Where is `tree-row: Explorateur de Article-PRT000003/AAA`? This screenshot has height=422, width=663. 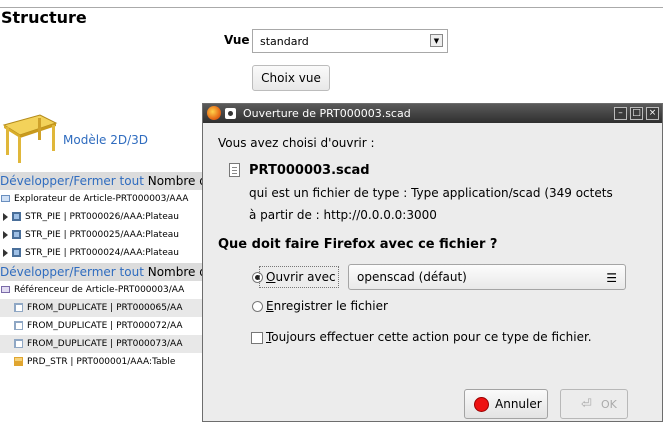 tree-row: Explorateur de Article-PRT000003/AAA is located at coordinates (102, 199).